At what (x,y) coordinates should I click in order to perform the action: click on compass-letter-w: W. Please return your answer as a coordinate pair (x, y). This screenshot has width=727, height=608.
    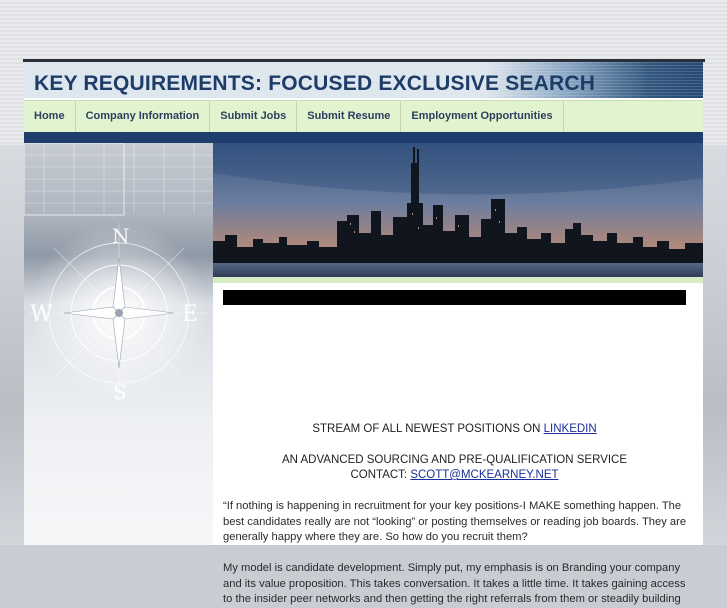
    Looking at the image, I should click on (41, 314).